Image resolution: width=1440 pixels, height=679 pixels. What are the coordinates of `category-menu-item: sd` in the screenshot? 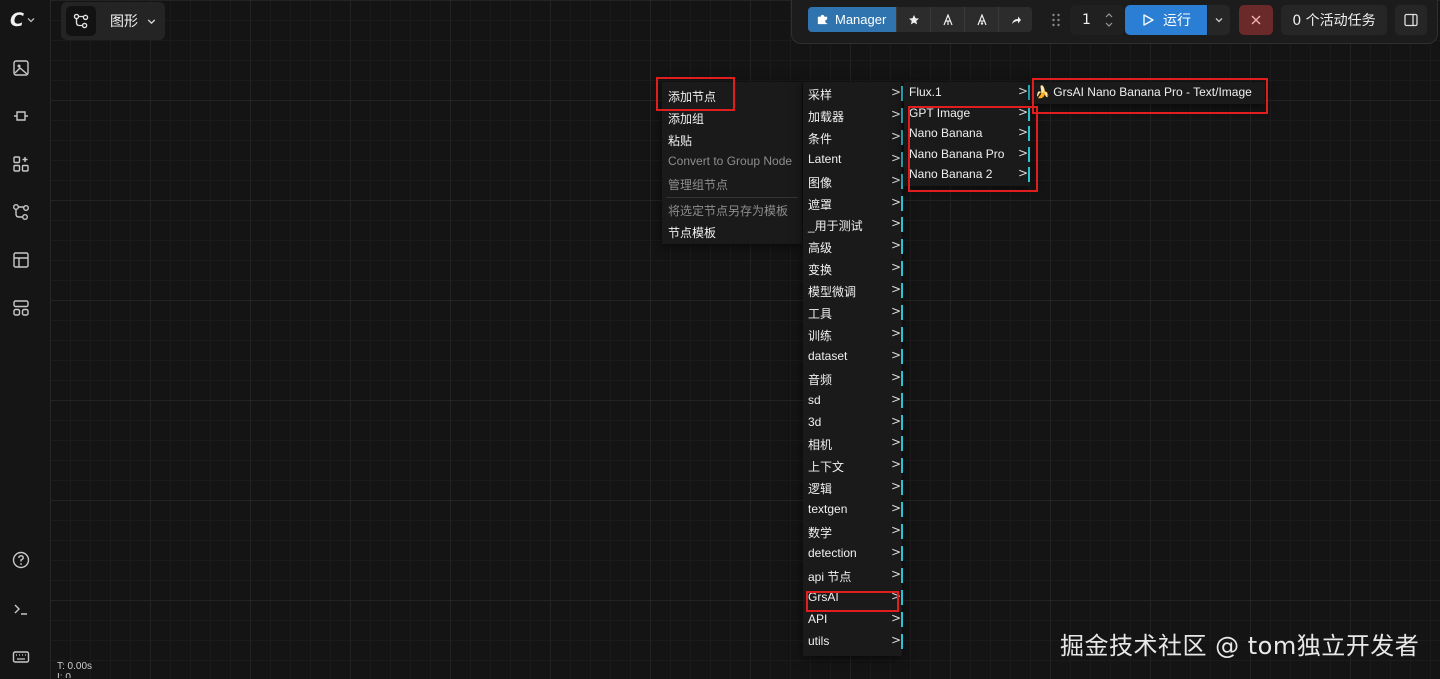 It's located at (852, 400).